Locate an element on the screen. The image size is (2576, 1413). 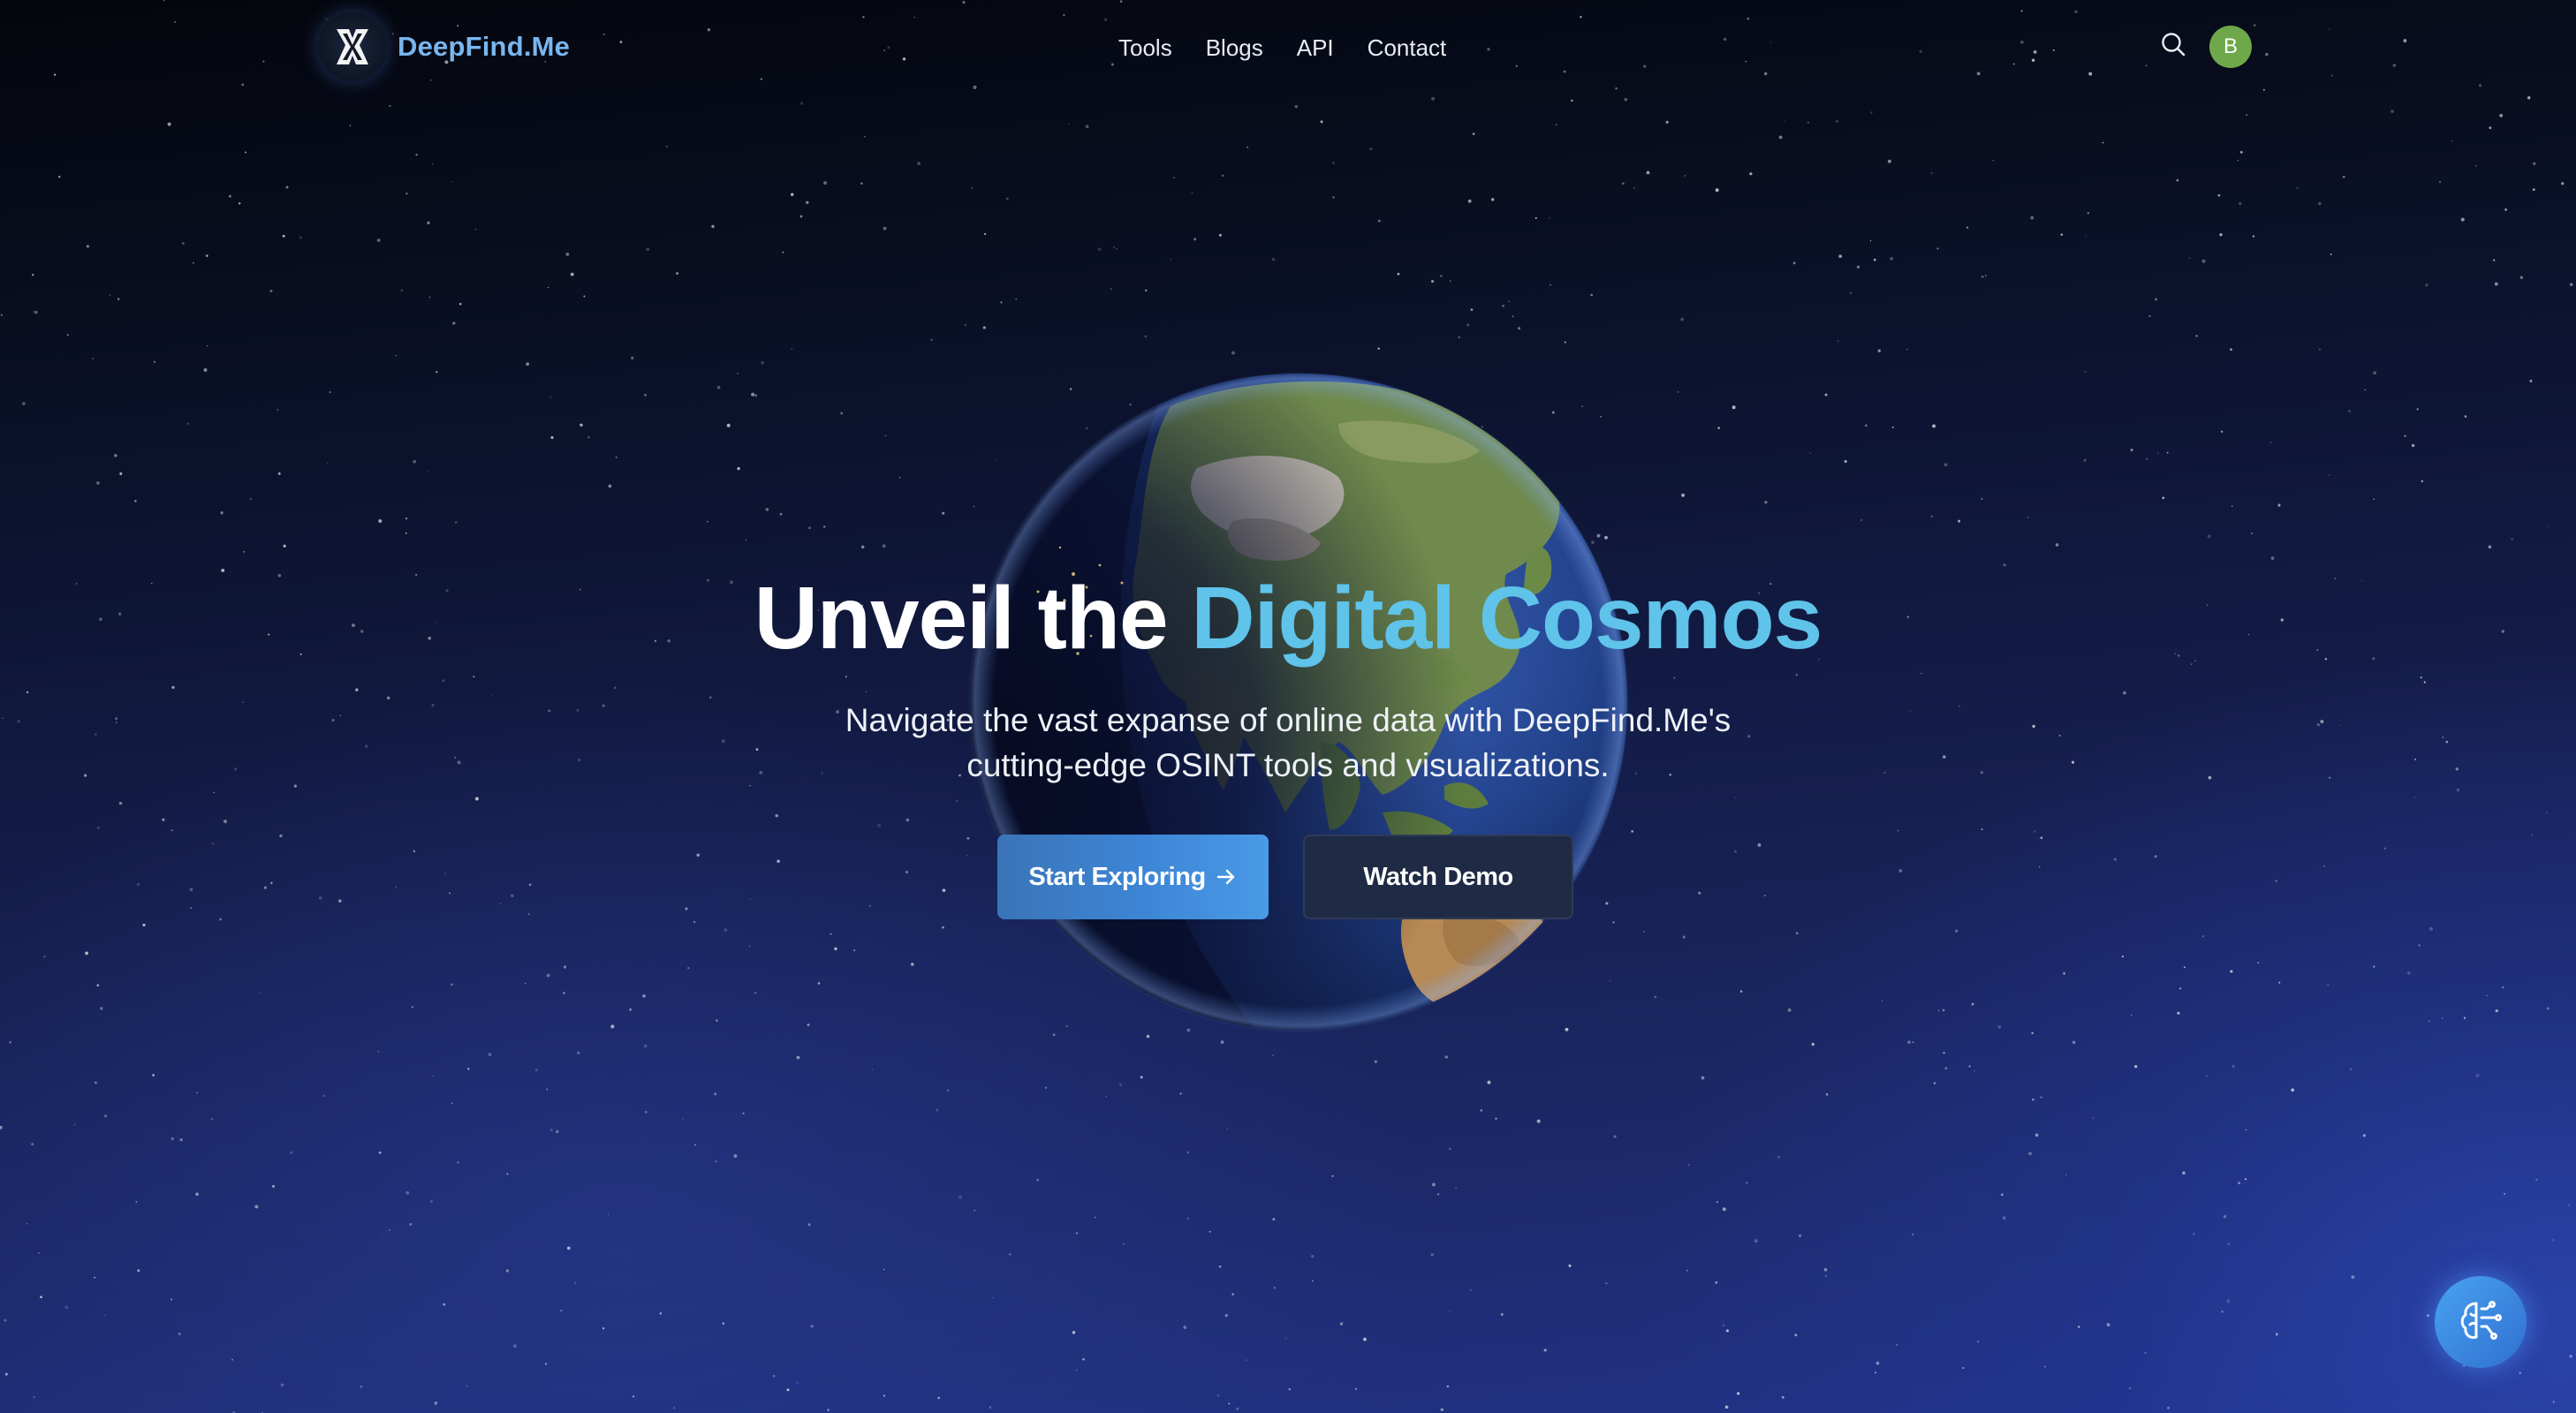
nav-item-contact: Contact is located at coordinates (1408, 47).